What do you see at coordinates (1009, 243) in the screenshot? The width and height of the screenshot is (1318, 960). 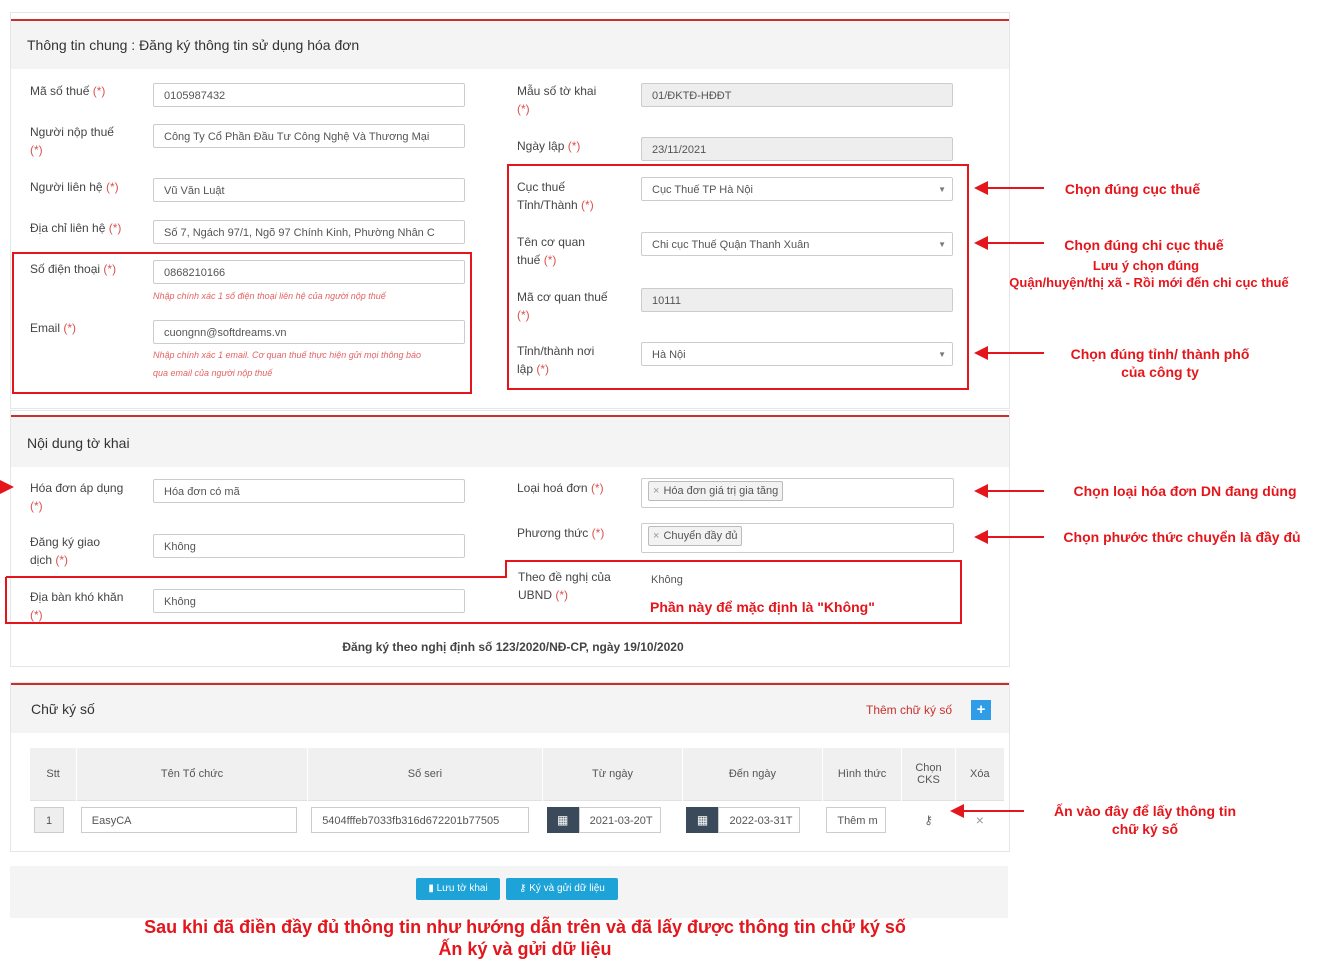 I see `arrow-a2` at bounding box center [1009, 243].